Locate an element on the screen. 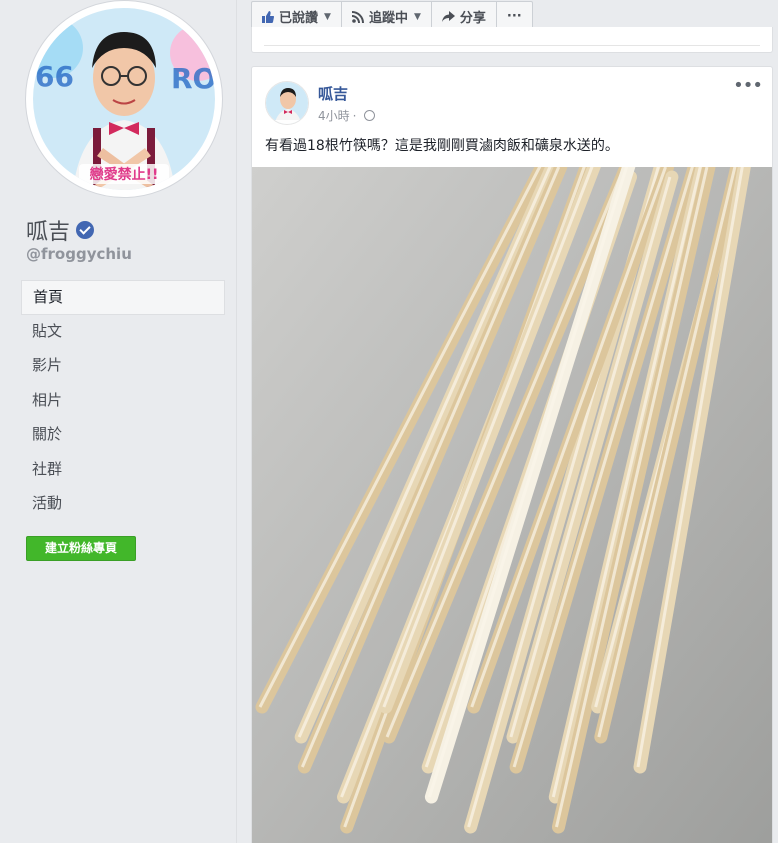 This screenshot has height=843, width=778. thumbs-up-icon is located at coordinates (268, 16).